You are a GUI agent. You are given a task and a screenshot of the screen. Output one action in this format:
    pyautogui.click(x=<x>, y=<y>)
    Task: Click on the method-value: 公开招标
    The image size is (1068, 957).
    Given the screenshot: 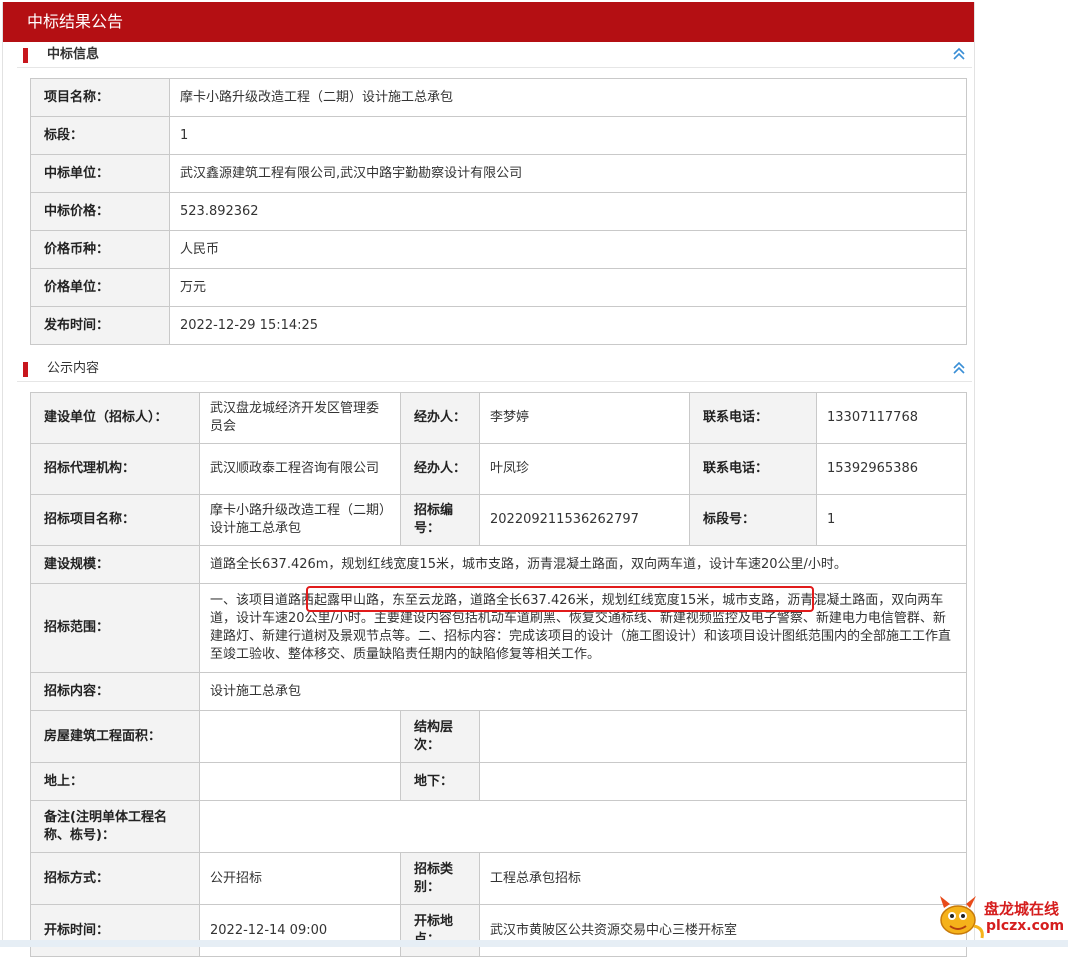 What is the action you would take?
    pyautogui.click(x=300, y=878)
    